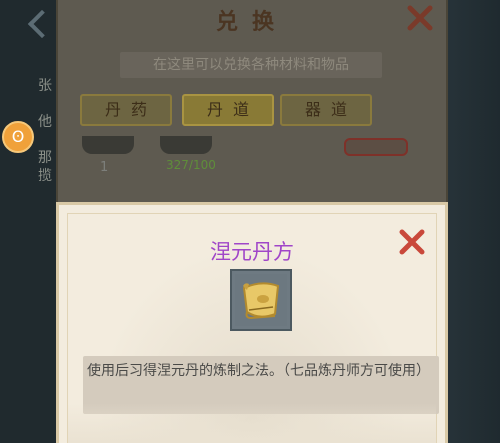 The image size is (500, 443). I want to click on side-text-2: 他, so click(45, 122).